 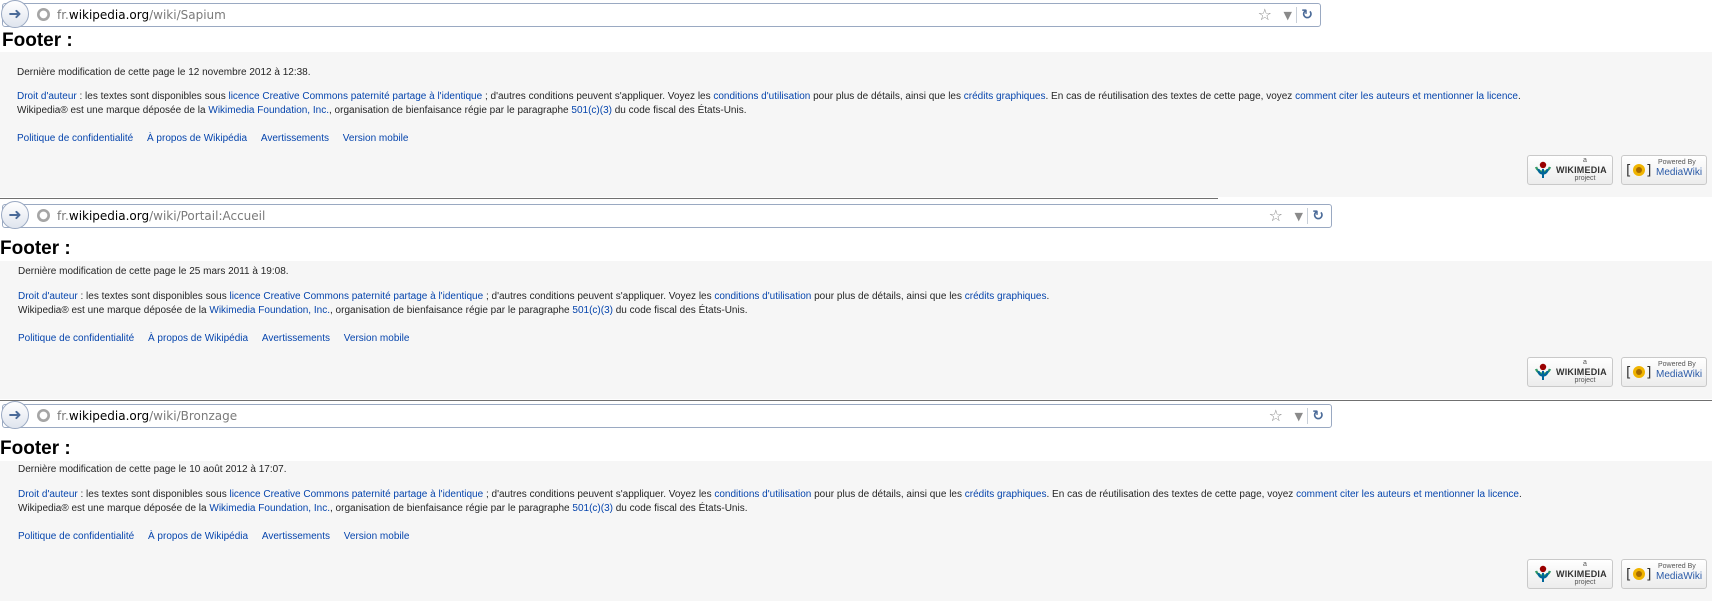 What do you see at coordinates (187, 15) in the screenshot?
I see `url-path: /wiki/Sapium` at bounding box center [187, 15].